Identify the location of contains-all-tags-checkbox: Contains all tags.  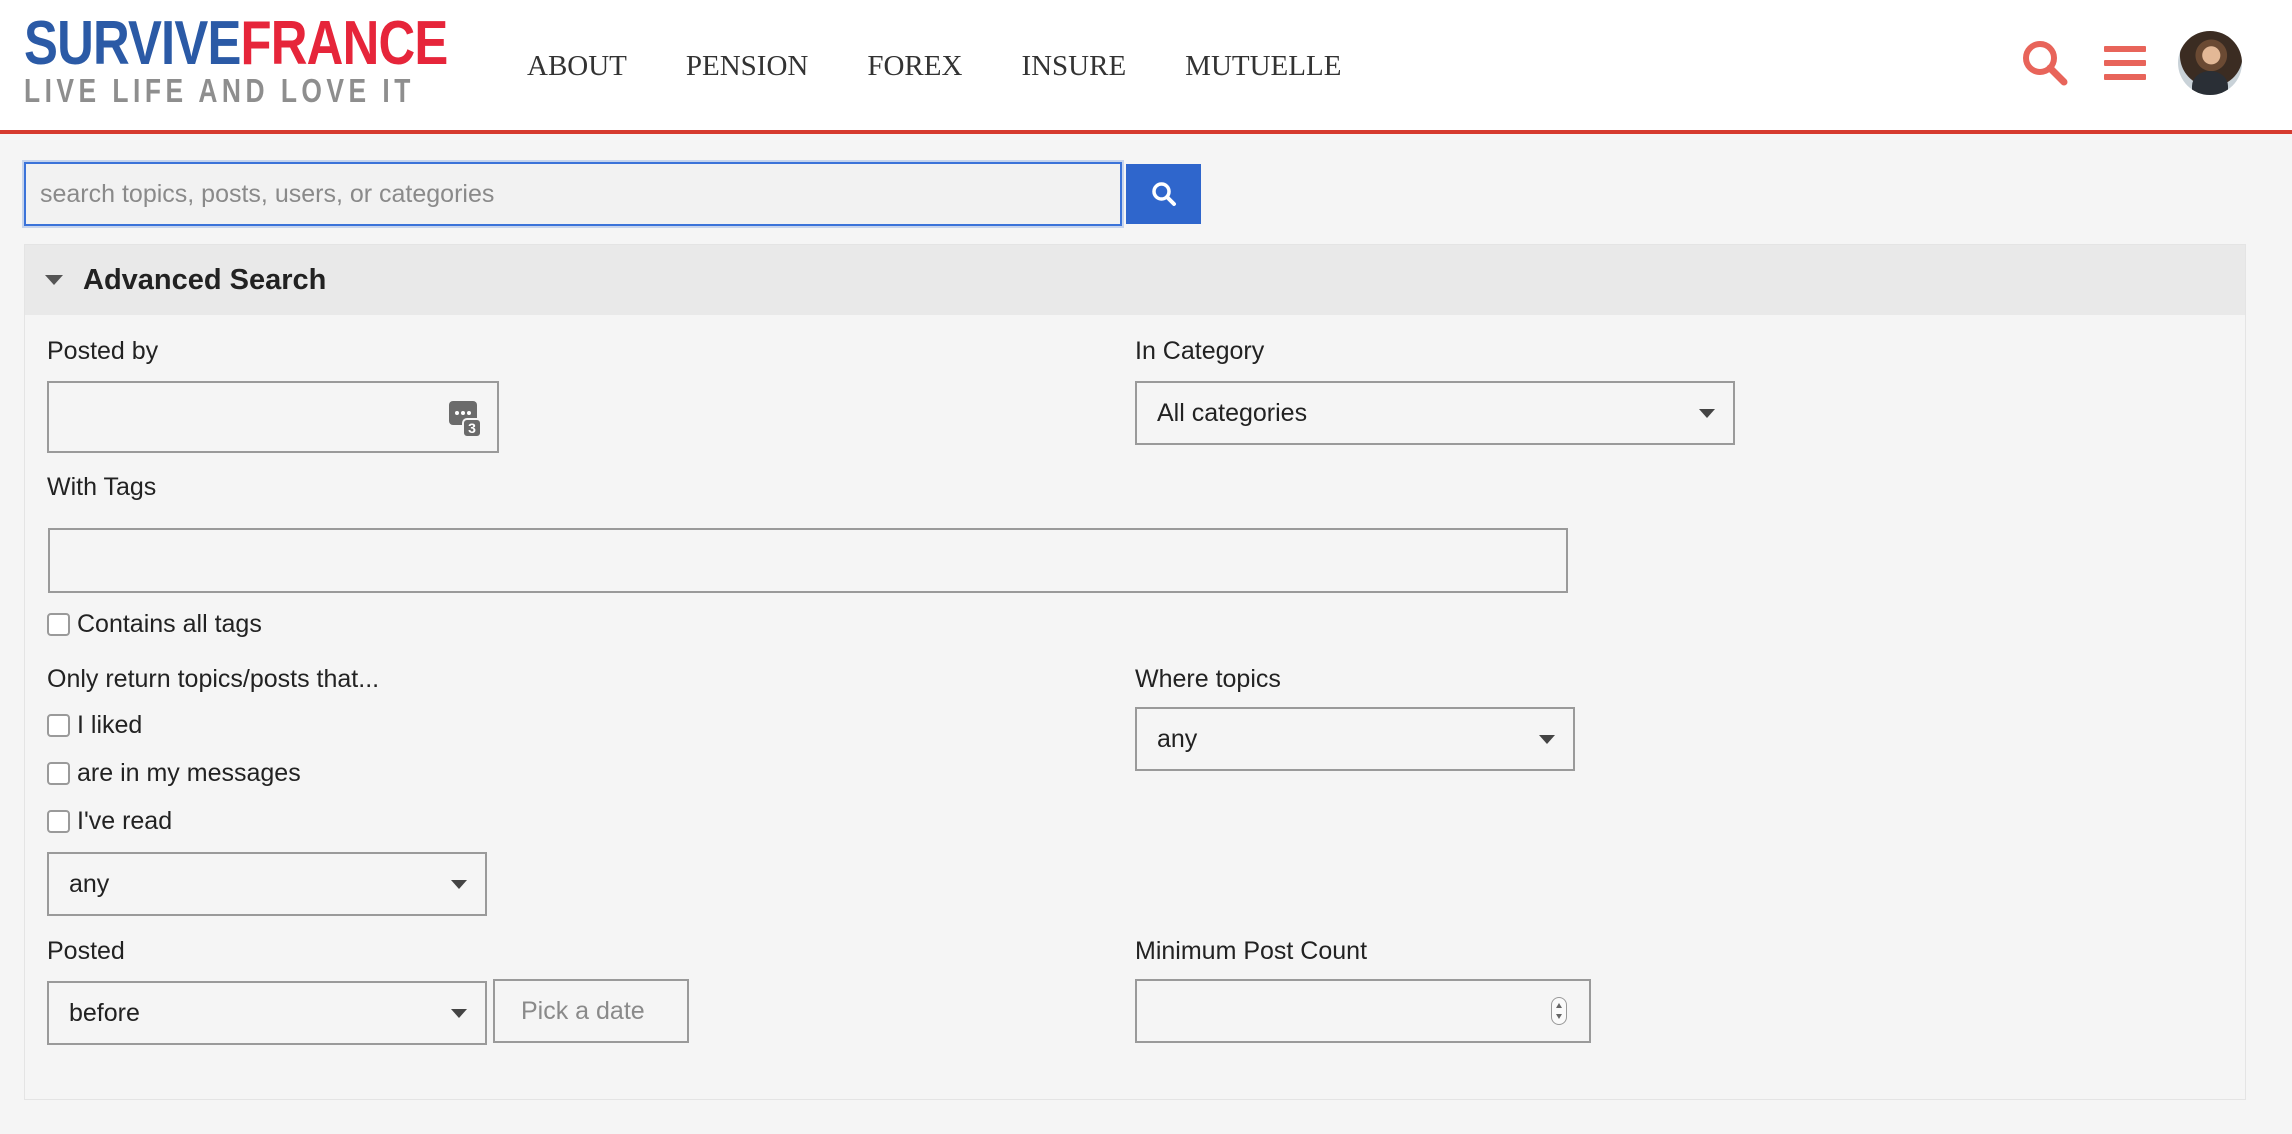
(154, 624).